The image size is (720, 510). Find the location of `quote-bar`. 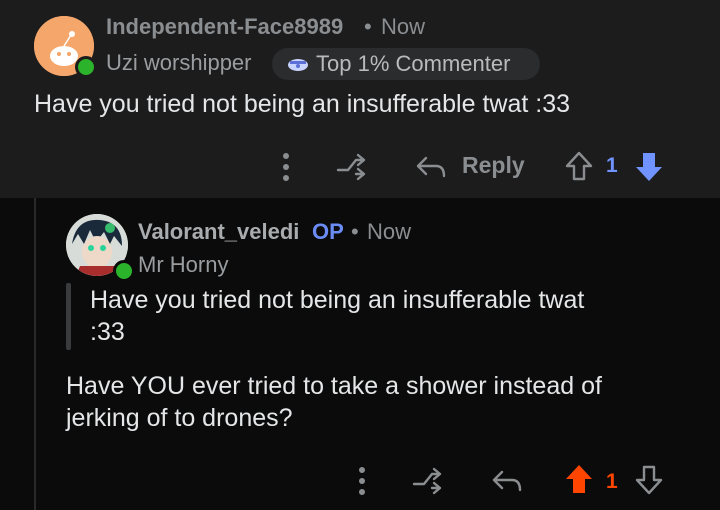

quote-bar is located at coordinates (68, 316).